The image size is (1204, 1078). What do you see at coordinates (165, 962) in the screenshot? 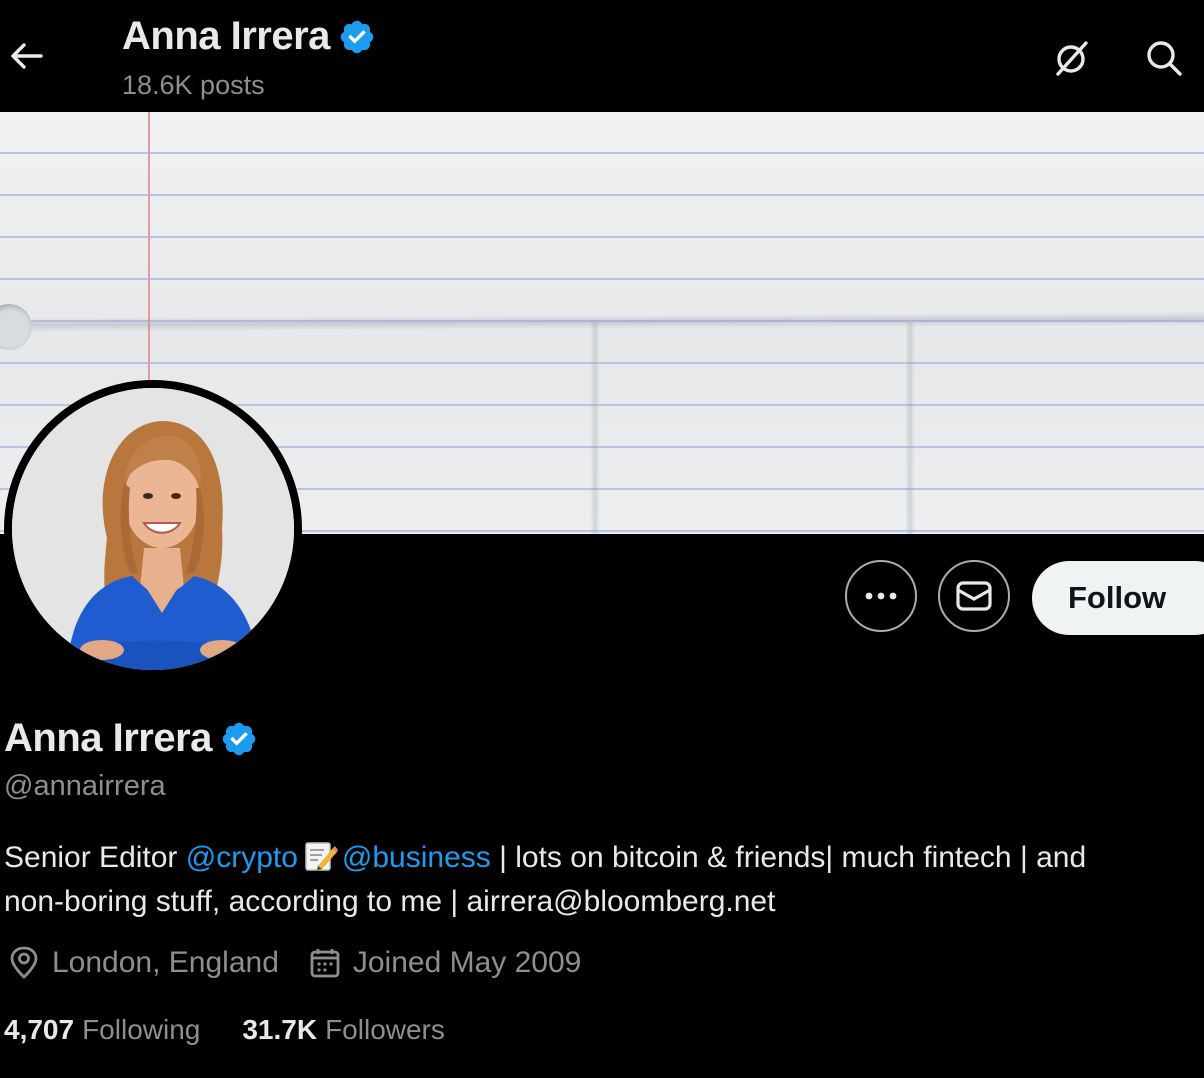
I see `location-text: London, England` at bounding box center [165, 962].